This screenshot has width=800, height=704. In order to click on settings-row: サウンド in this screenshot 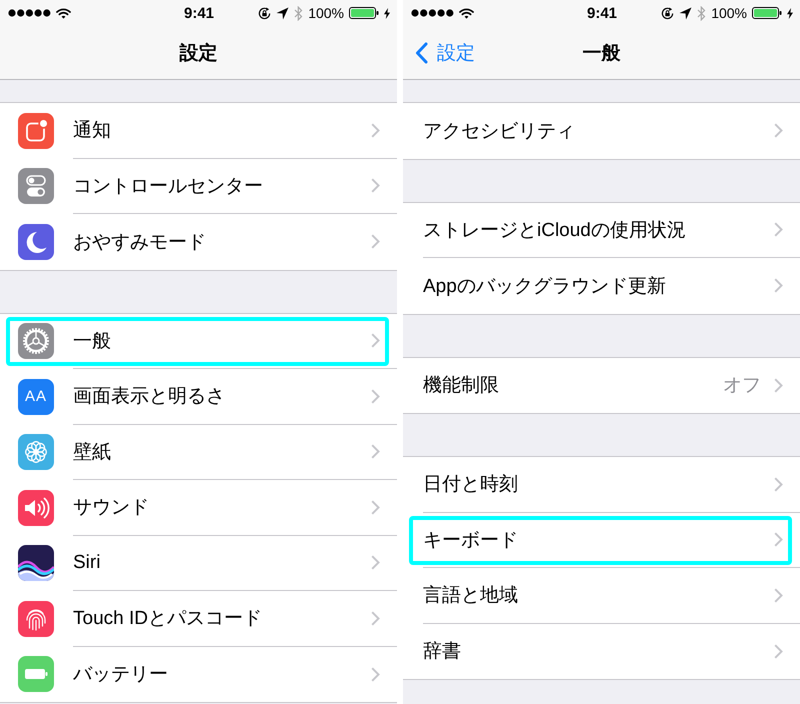, I will do `click(198, 508)`.